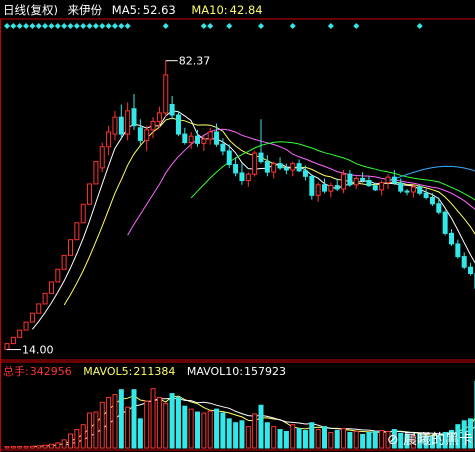  Describe the element at coordinates (131, 371) in the screenshot. I see `mavol5-indicator: MAVOL5:211384` at that location.